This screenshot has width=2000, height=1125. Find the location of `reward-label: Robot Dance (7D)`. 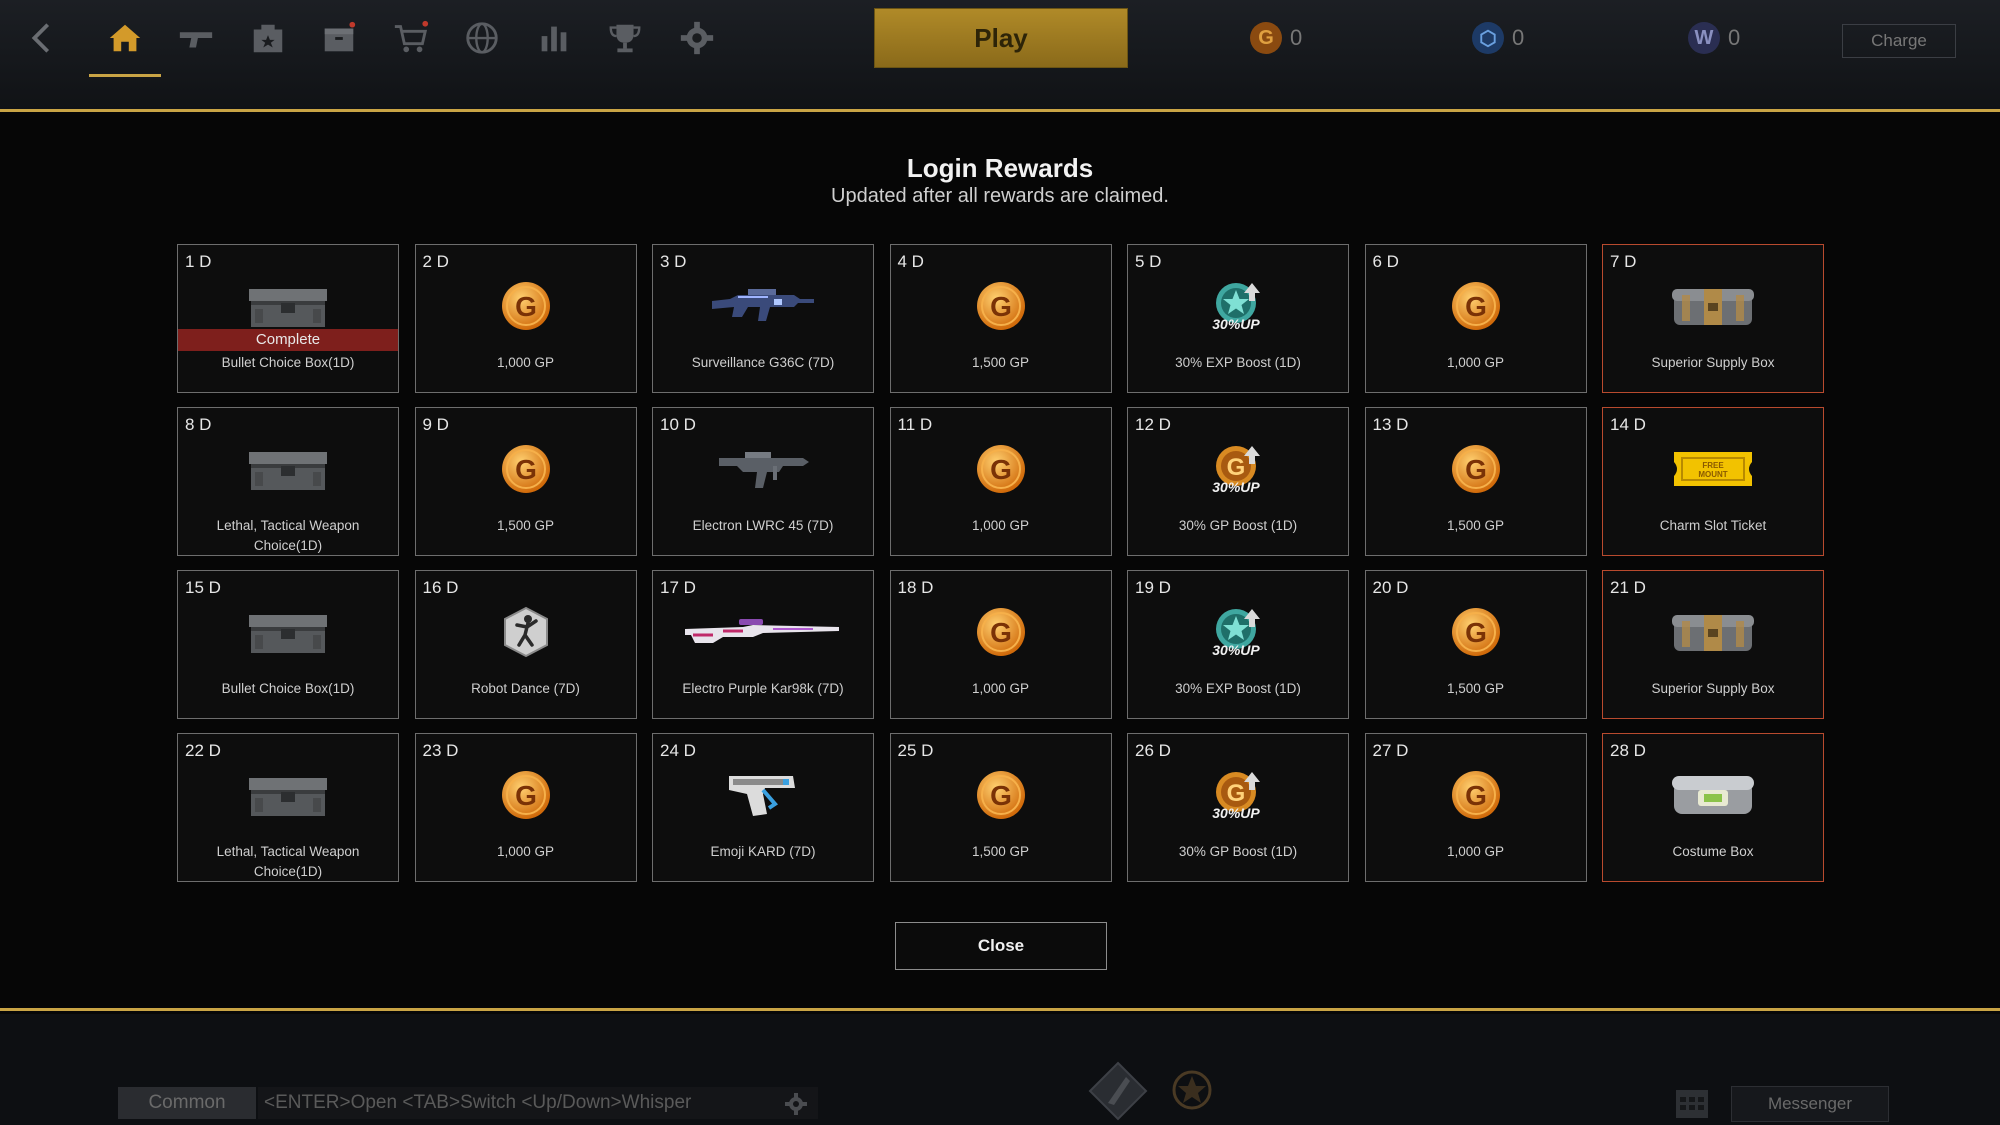

reward-label: Robot Dance (7D) is located at coordinates (525, 688).